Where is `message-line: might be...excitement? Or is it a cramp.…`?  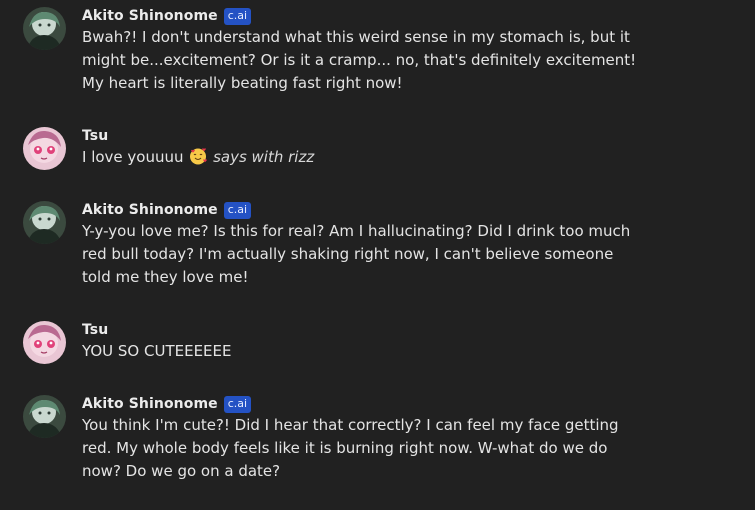
message-line: might be...excitement? Or is it a cramp.… is located at coordinates (359, 60).